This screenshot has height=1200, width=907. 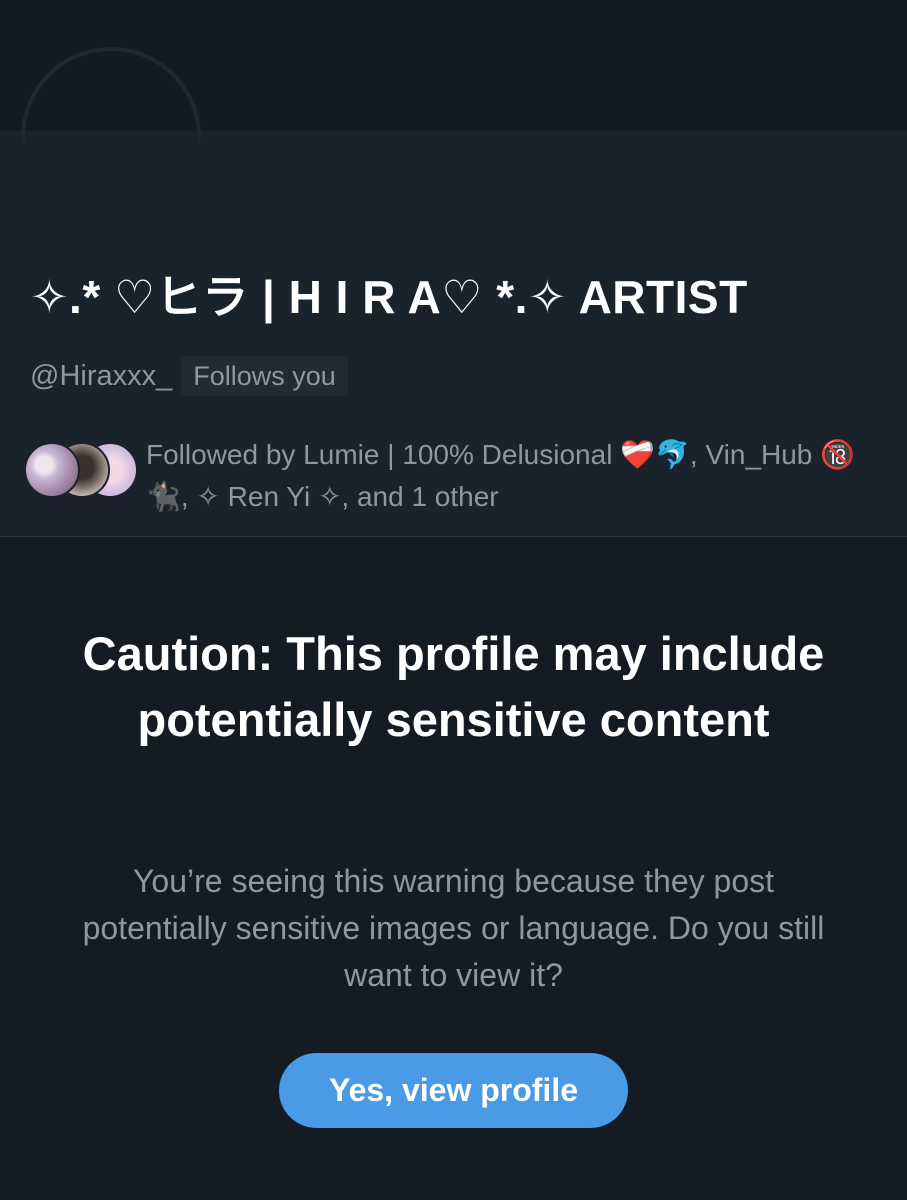 I want to click on mutual-followers-avatars, so click(x=81, y=471).